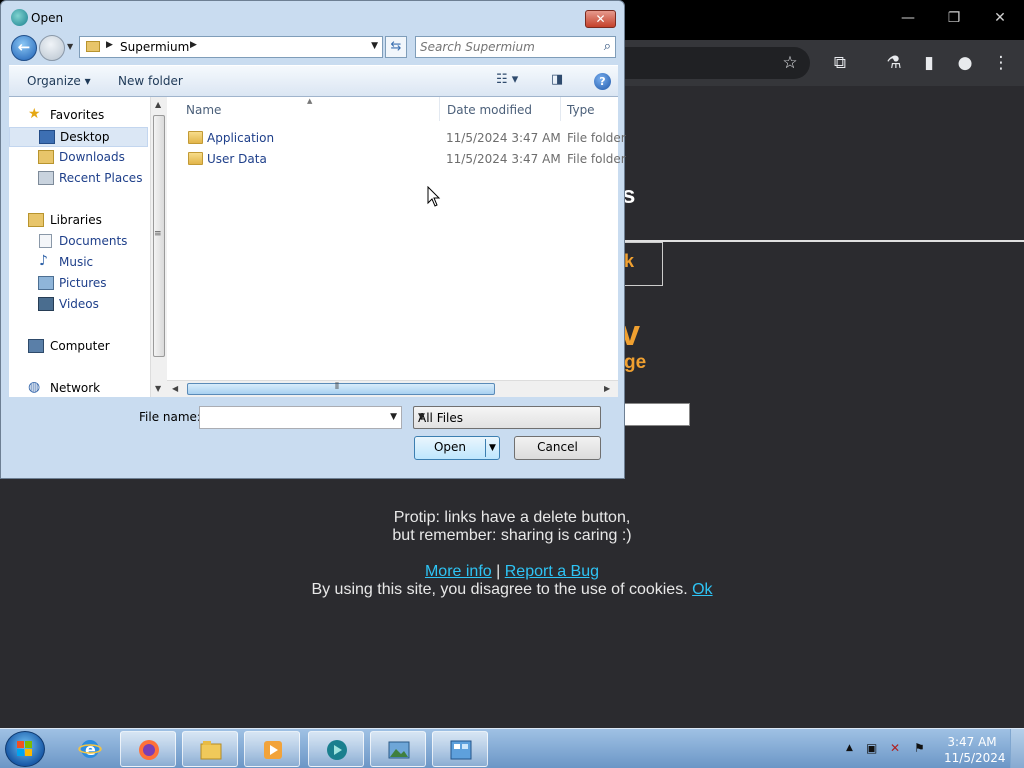  What do you see at coordinates (929, 63) in the screenshot?
I see `side-panel-icon: ▮` at bounding box center [929, 63].